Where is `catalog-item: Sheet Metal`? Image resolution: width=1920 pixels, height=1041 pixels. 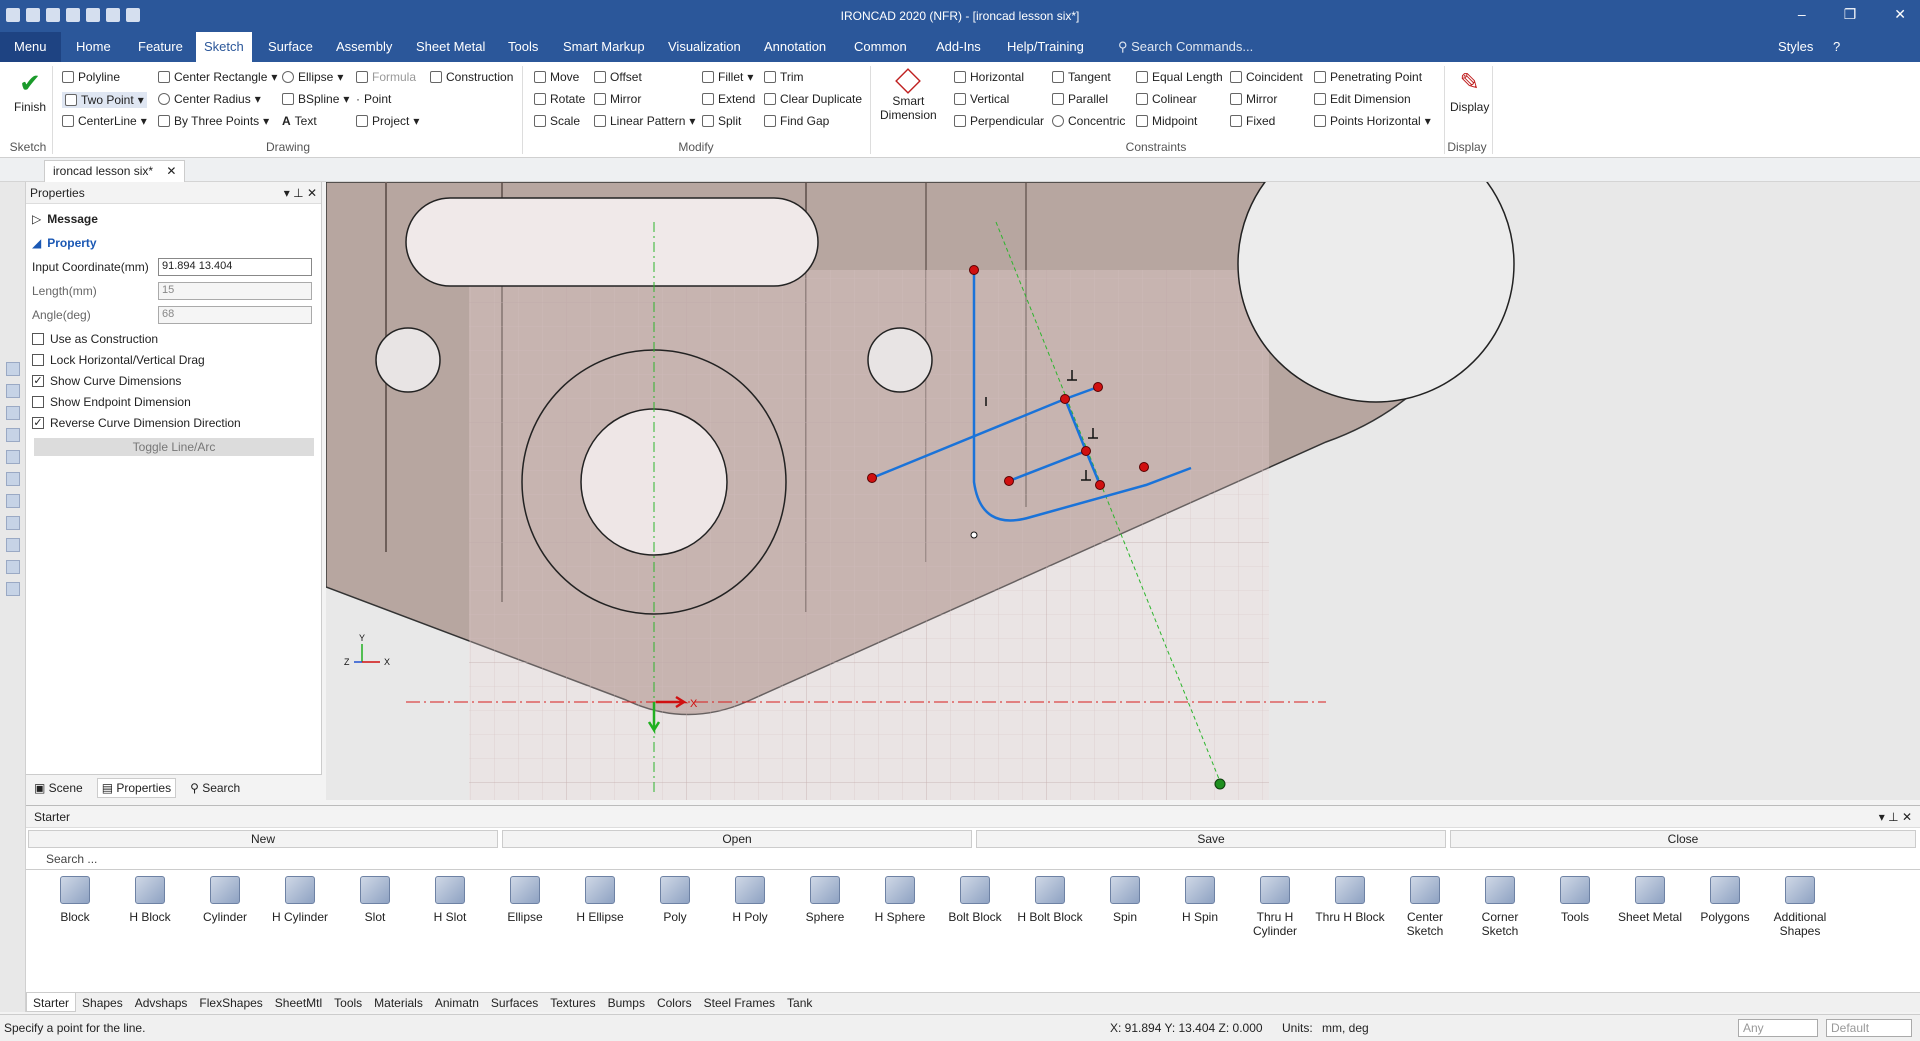
catalog-item: Sheet Metal is located at coordinates (1650, 900).